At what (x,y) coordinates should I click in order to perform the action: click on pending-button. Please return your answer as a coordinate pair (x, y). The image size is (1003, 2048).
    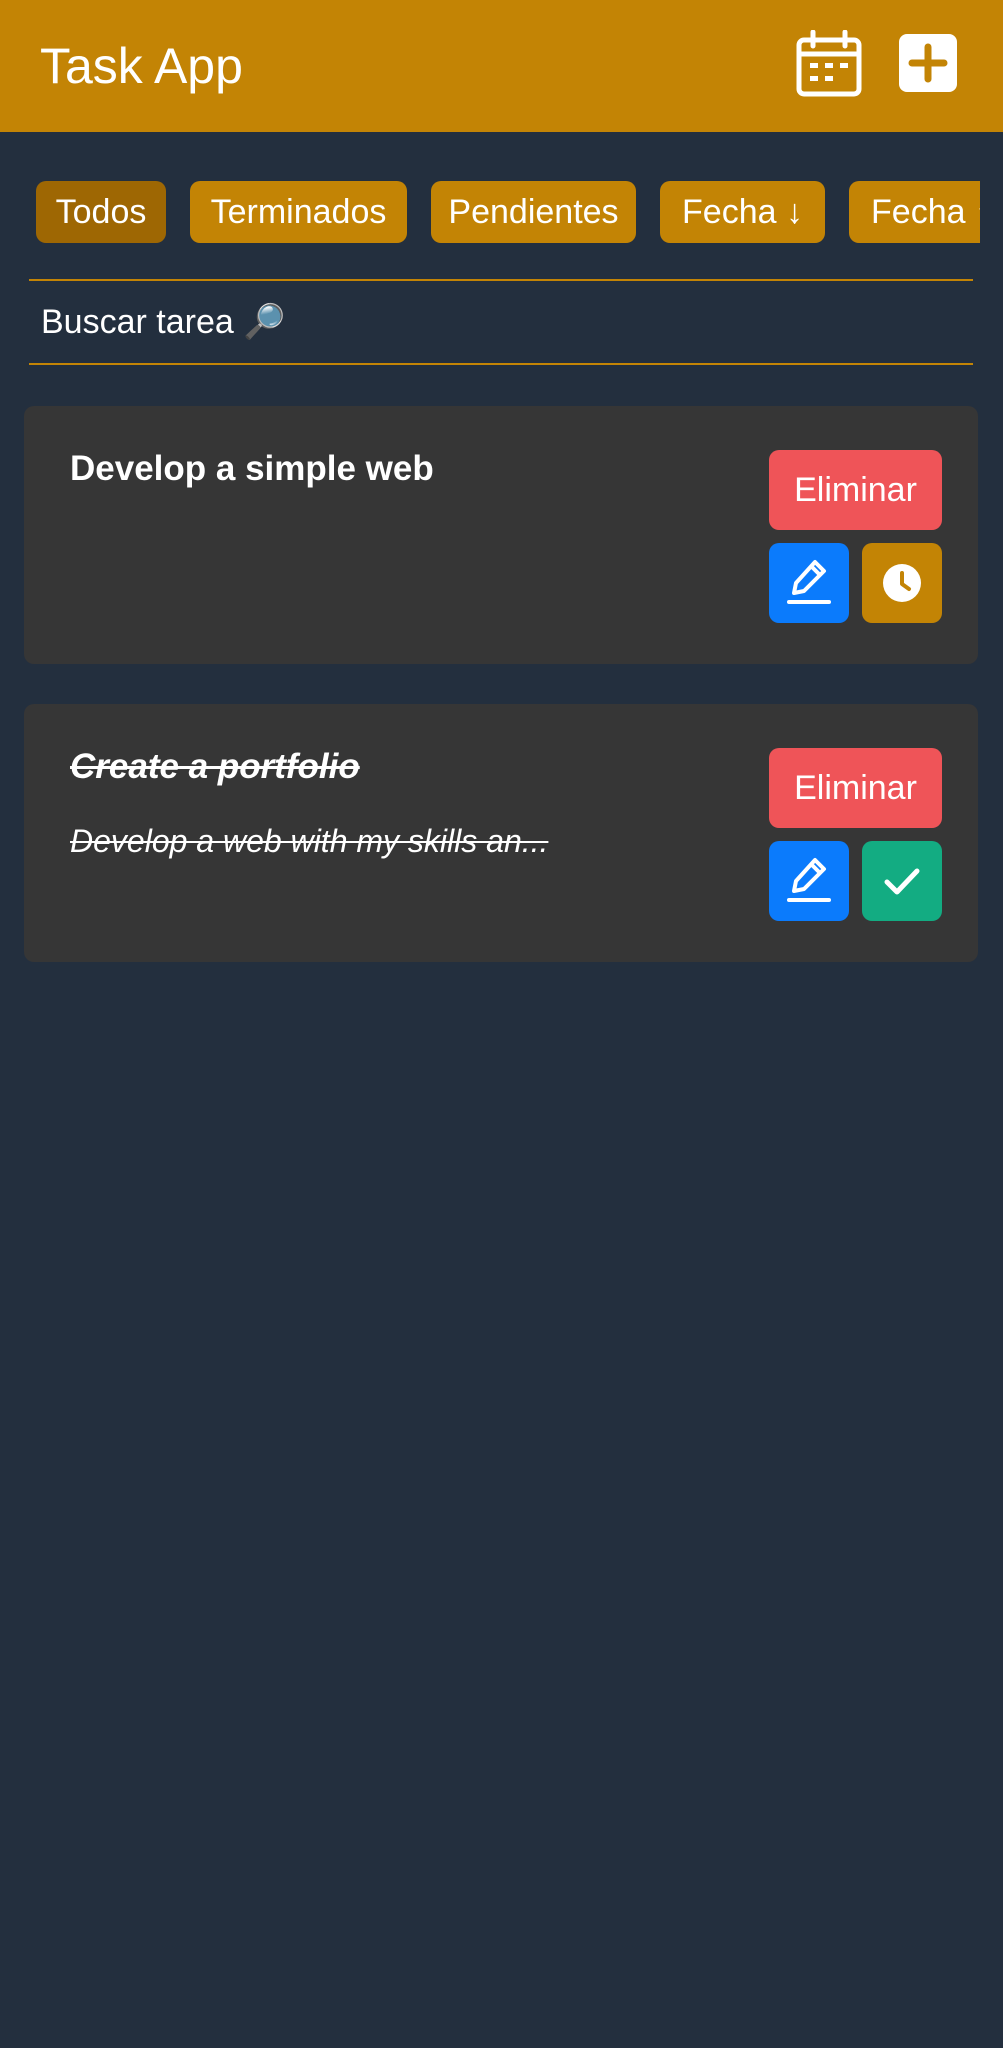
    Looking at the image, I should click on (902, 583).